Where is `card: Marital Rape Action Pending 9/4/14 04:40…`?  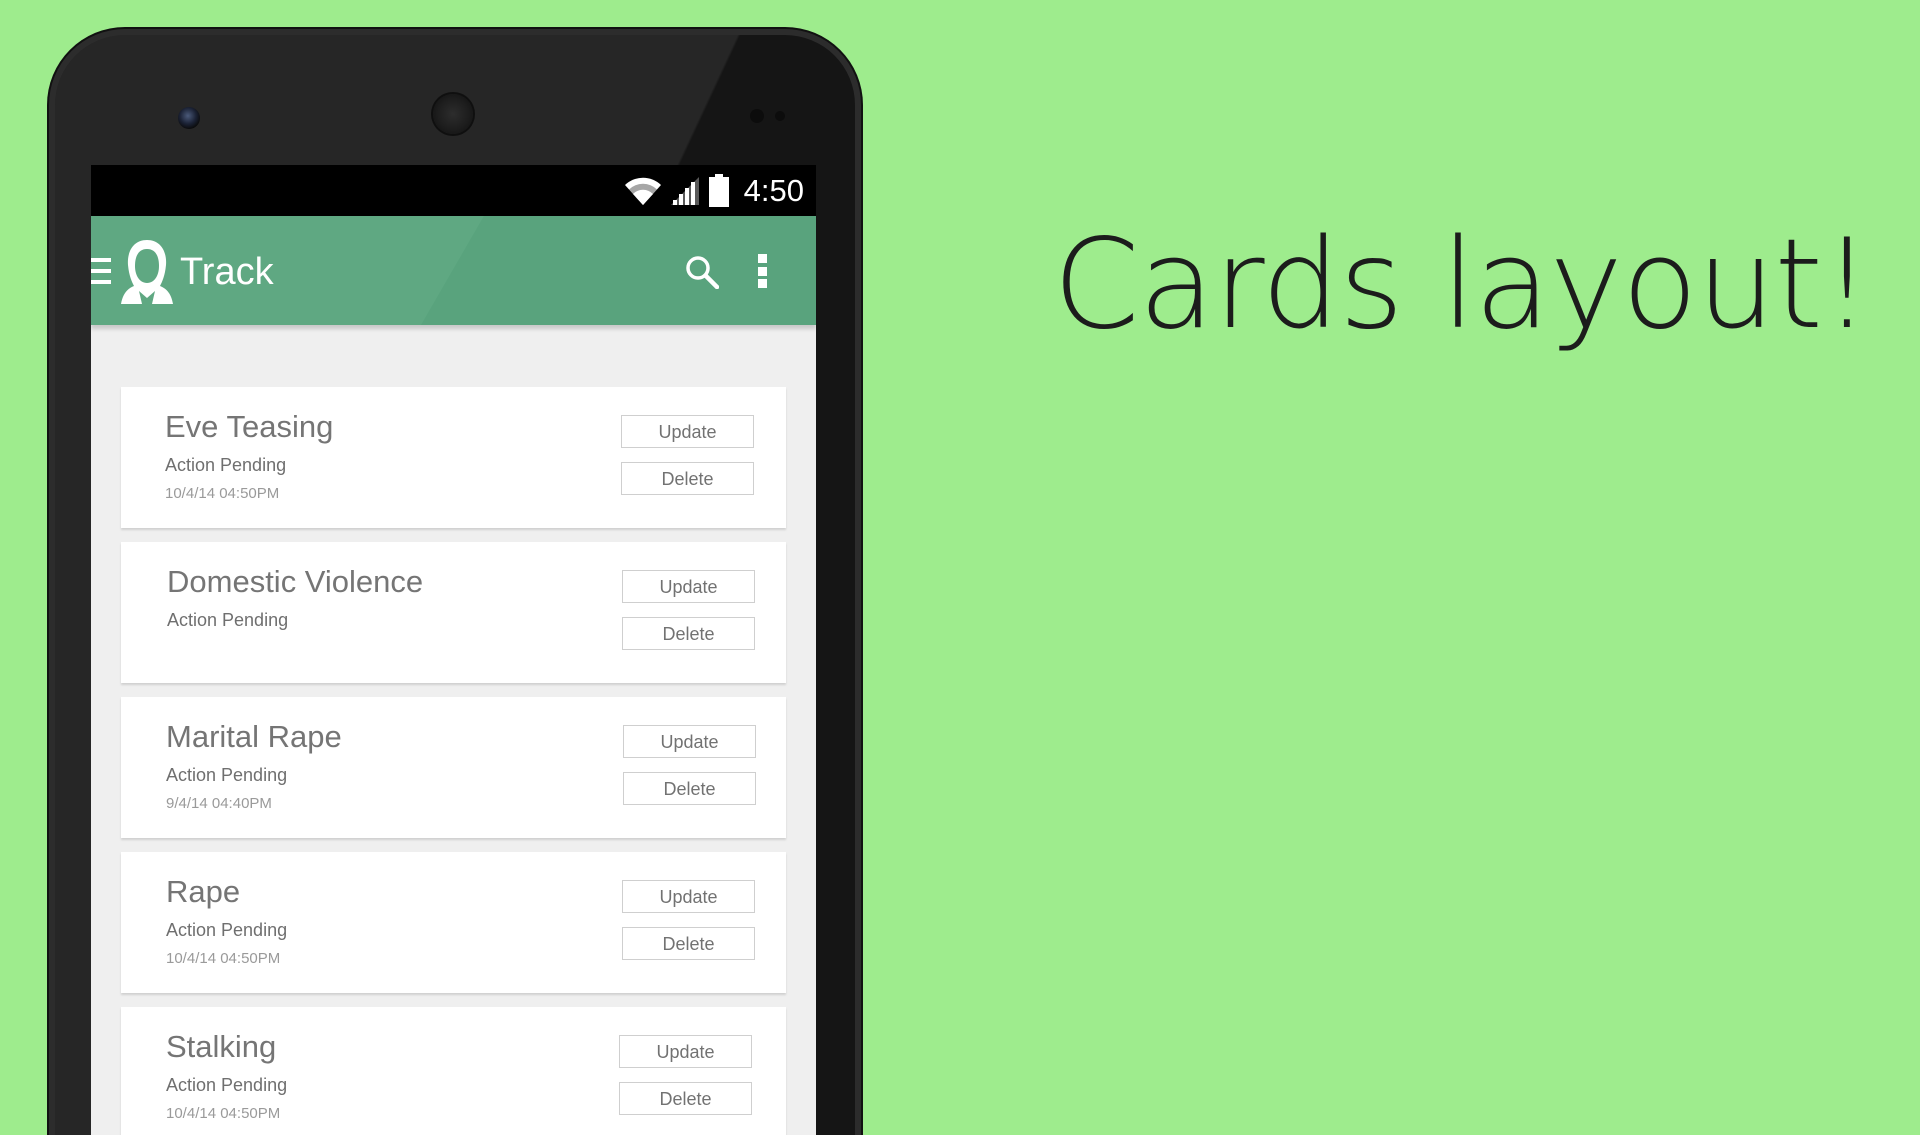
card: Marital Rape Action Pending 9/4/14 04:40… is located at coordinates (453, 767).